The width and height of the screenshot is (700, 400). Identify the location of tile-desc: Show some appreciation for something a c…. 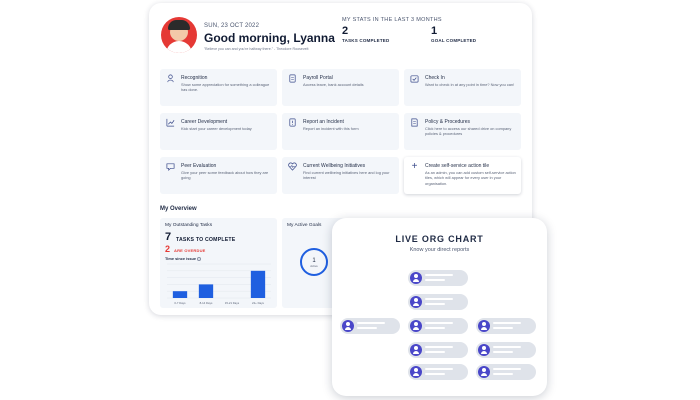
(225, 87).